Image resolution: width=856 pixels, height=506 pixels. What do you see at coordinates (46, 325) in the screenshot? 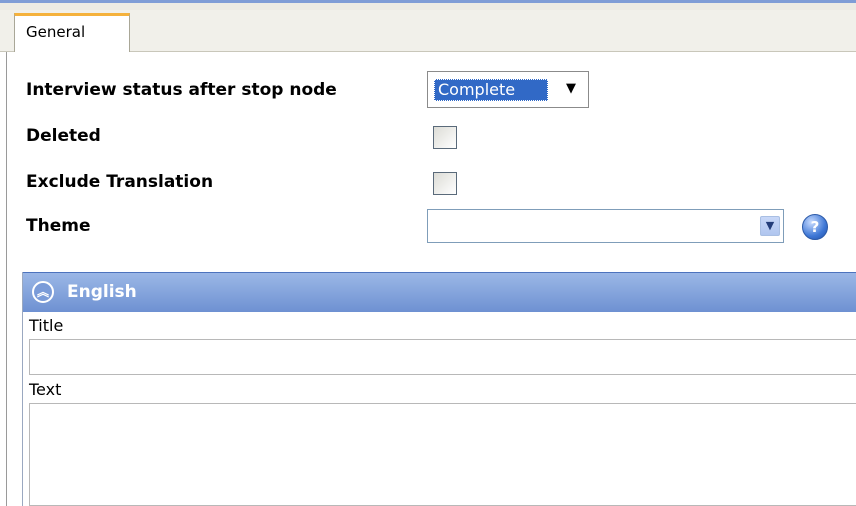
I see `title-field-label: Title` at bounding box center [46, 325].